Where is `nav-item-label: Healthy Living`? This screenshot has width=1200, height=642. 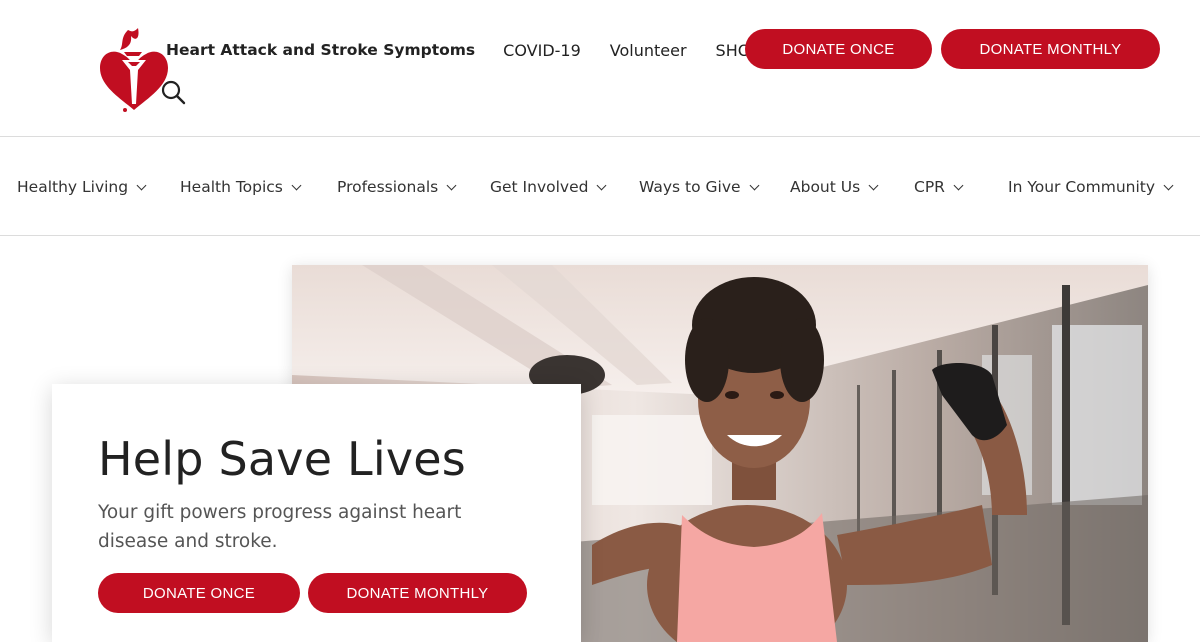
nav-item-label: Healthy Living is located at coordinates (73, 187).